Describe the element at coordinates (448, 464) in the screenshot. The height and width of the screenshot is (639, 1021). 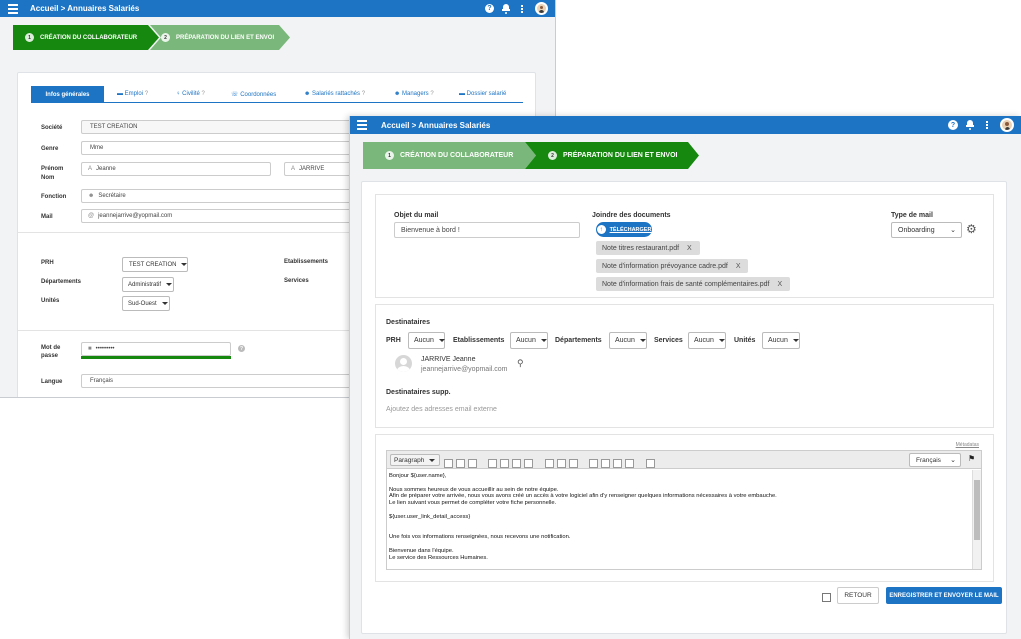
I see `bold-icon` at that location.